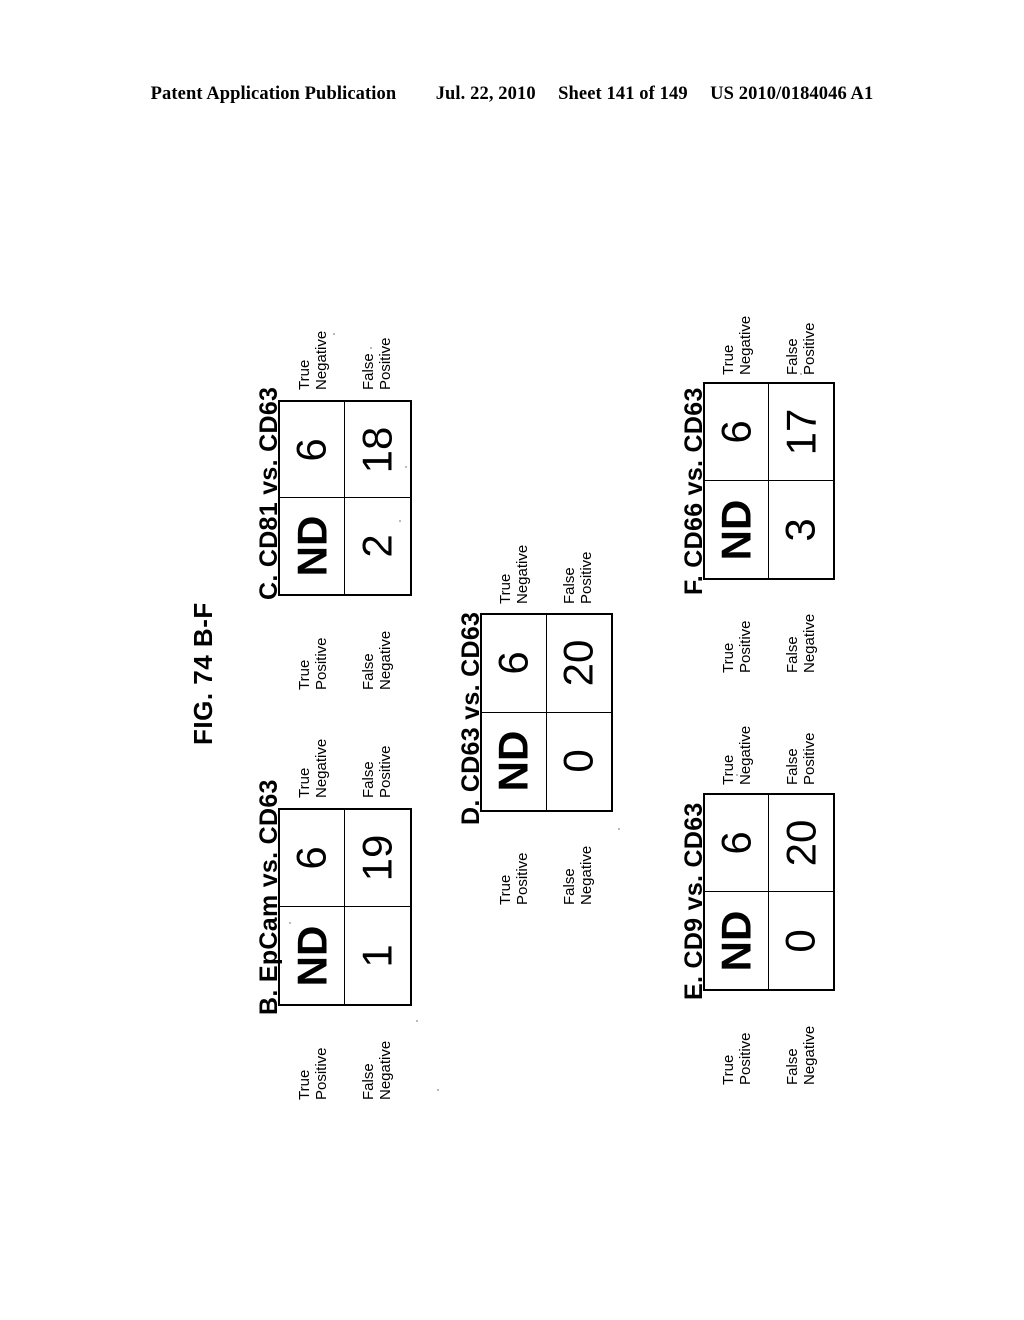  What do you see at coordinates (377, 660) in the screenshot?
I see `panel-c-row-header-false-negative: False Negative` at bounding box center [377, 660].